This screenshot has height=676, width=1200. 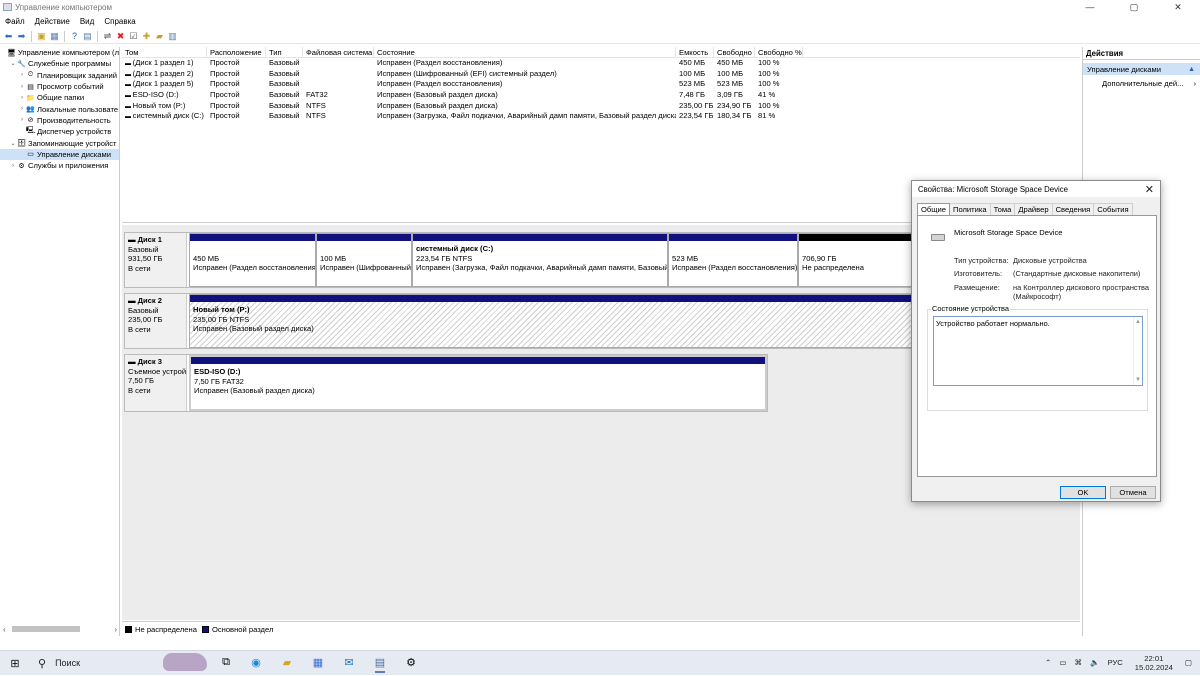 What do you see at coordinates (59, 120) in the screenshot?
I see `nav-item-6: › ⊘ Производительность` at bounding box center [59, 120].